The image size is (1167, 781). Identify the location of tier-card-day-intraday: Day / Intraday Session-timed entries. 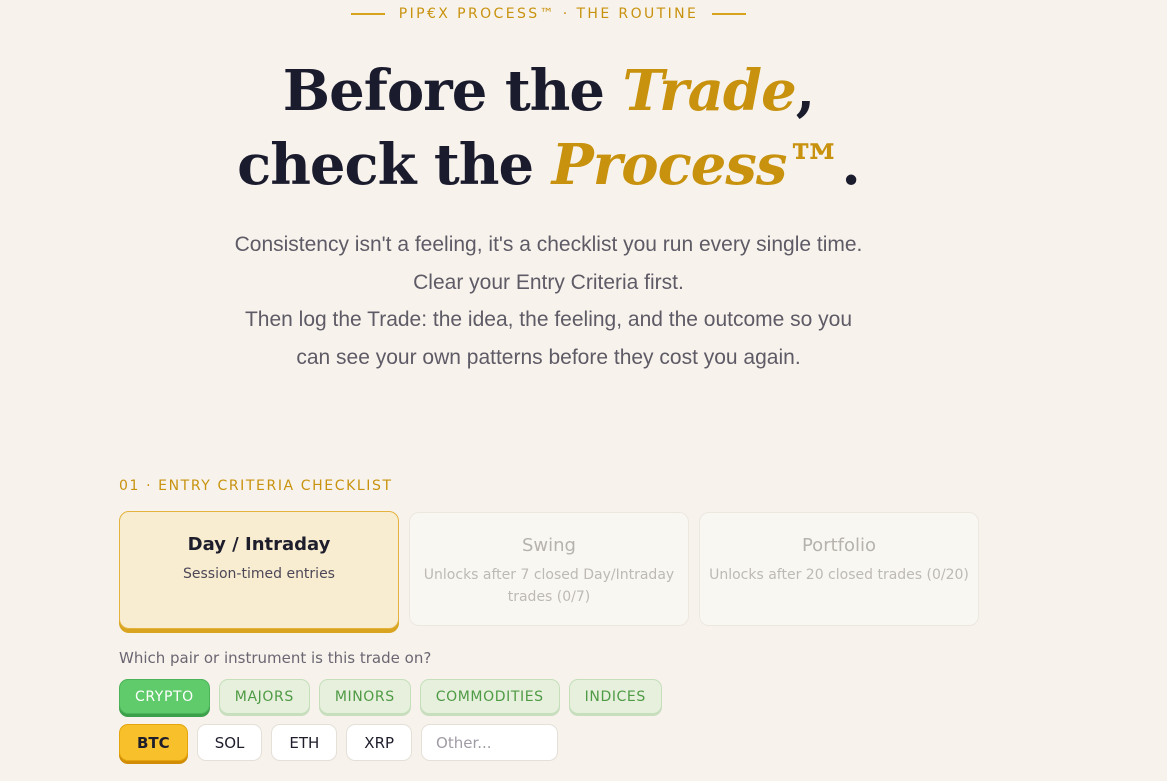
(259, 570).